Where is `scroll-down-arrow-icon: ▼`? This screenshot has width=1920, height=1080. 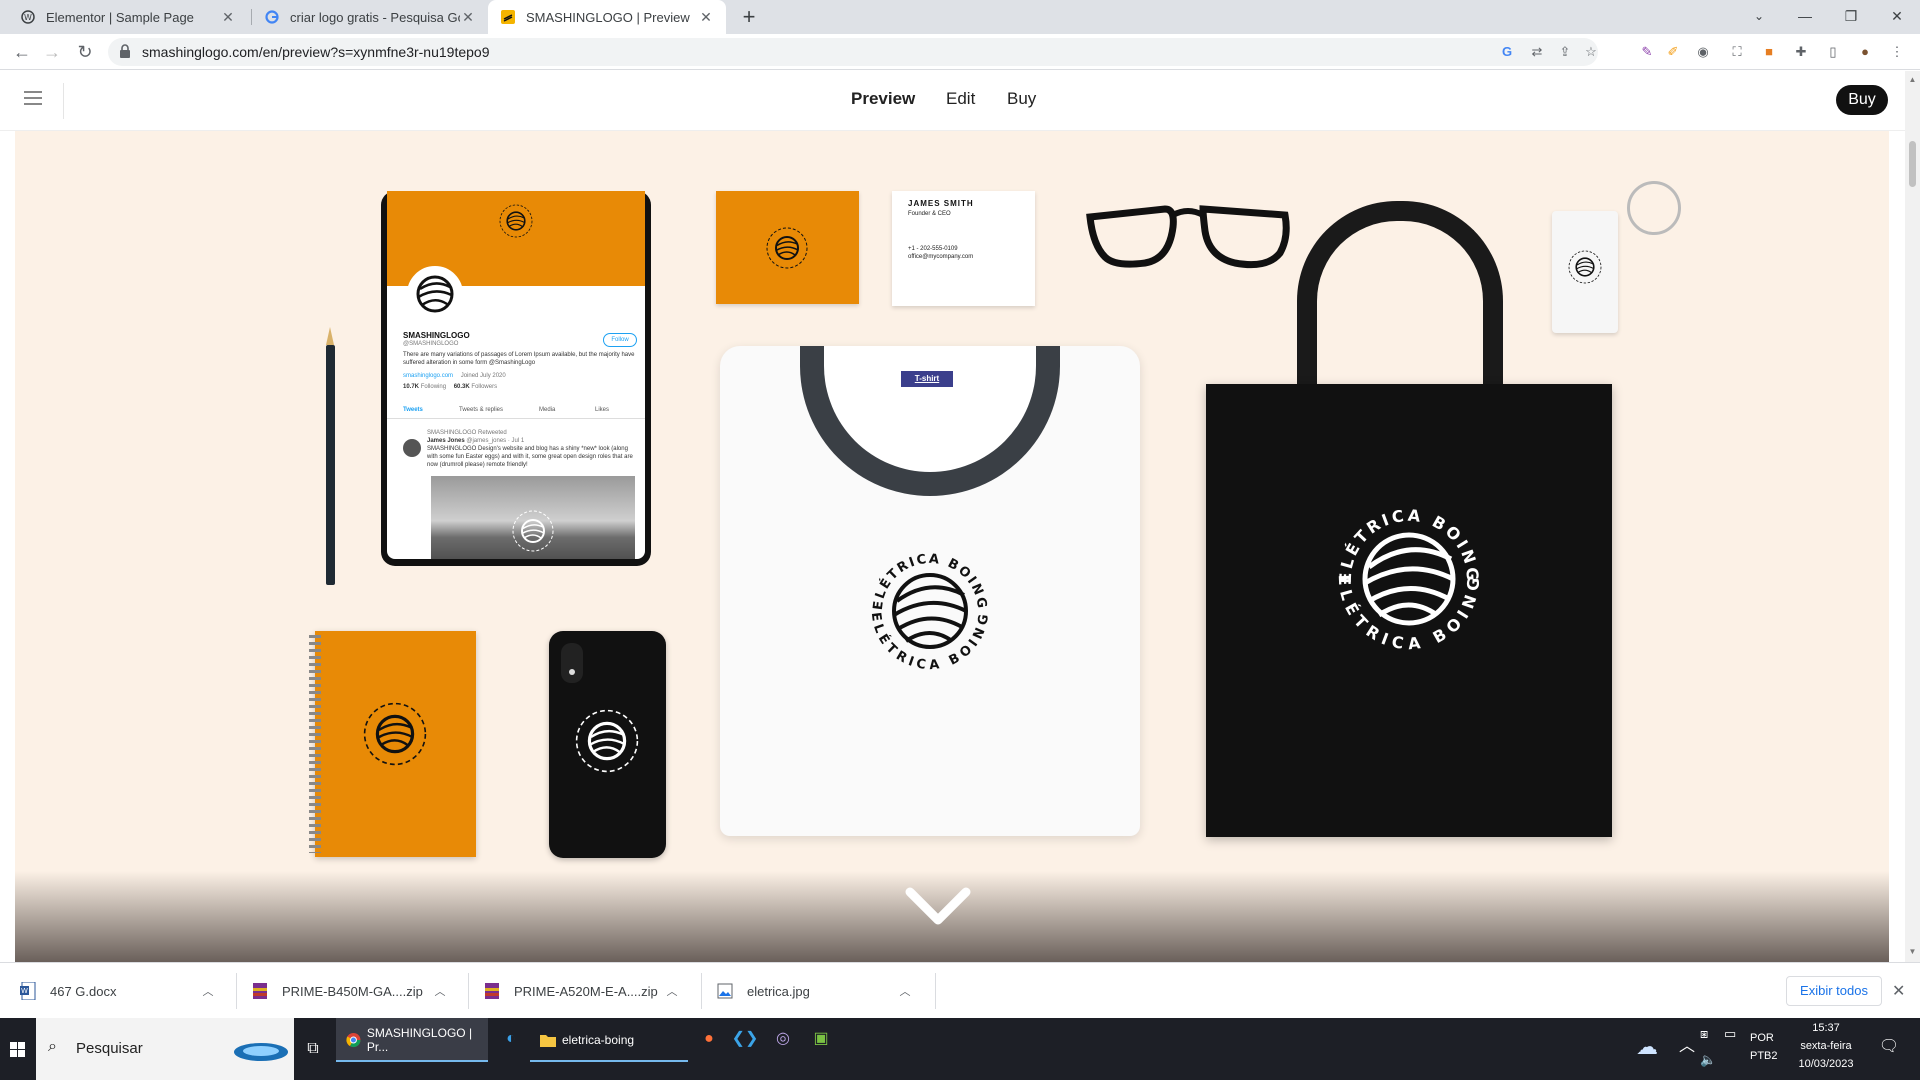 scroll-down-arrow-icon: ▼ is located at coordinates (1912, 951).